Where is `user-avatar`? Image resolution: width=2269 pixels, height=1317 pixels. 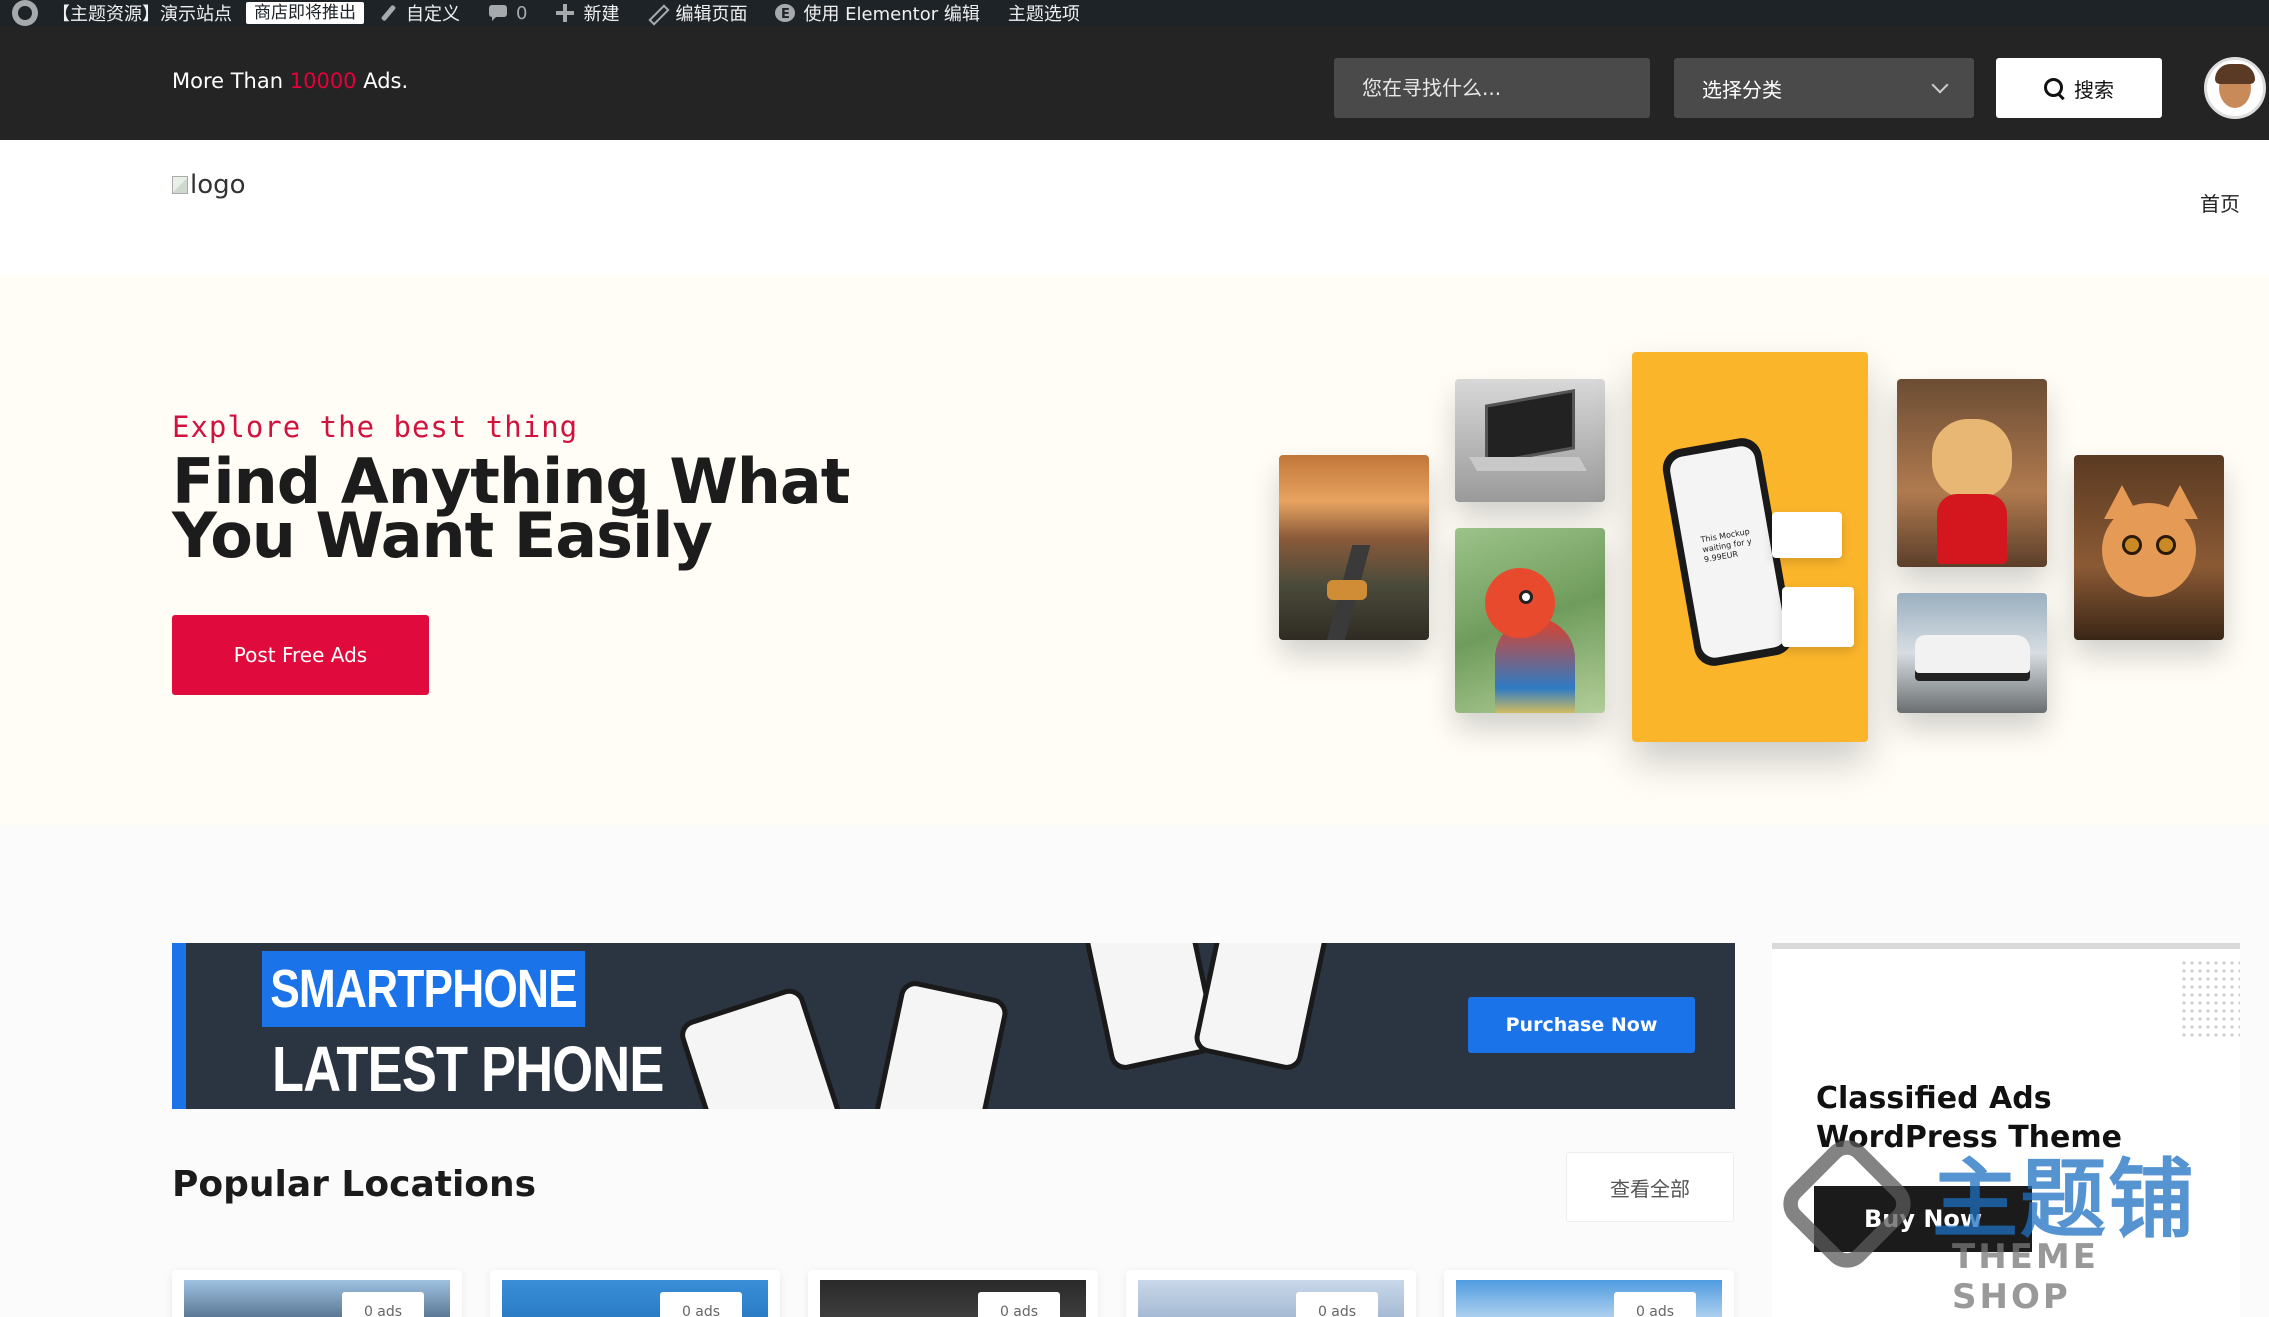
user-avatar is located at coordinates (2235, 88).